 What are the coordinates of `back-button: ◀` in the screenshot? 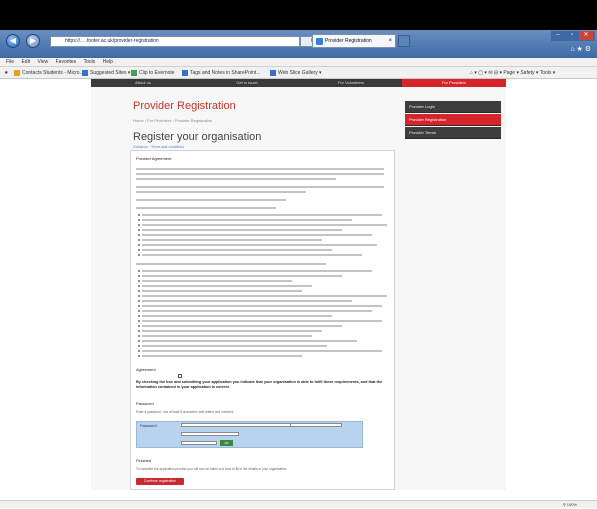 It's located at (13, 41).